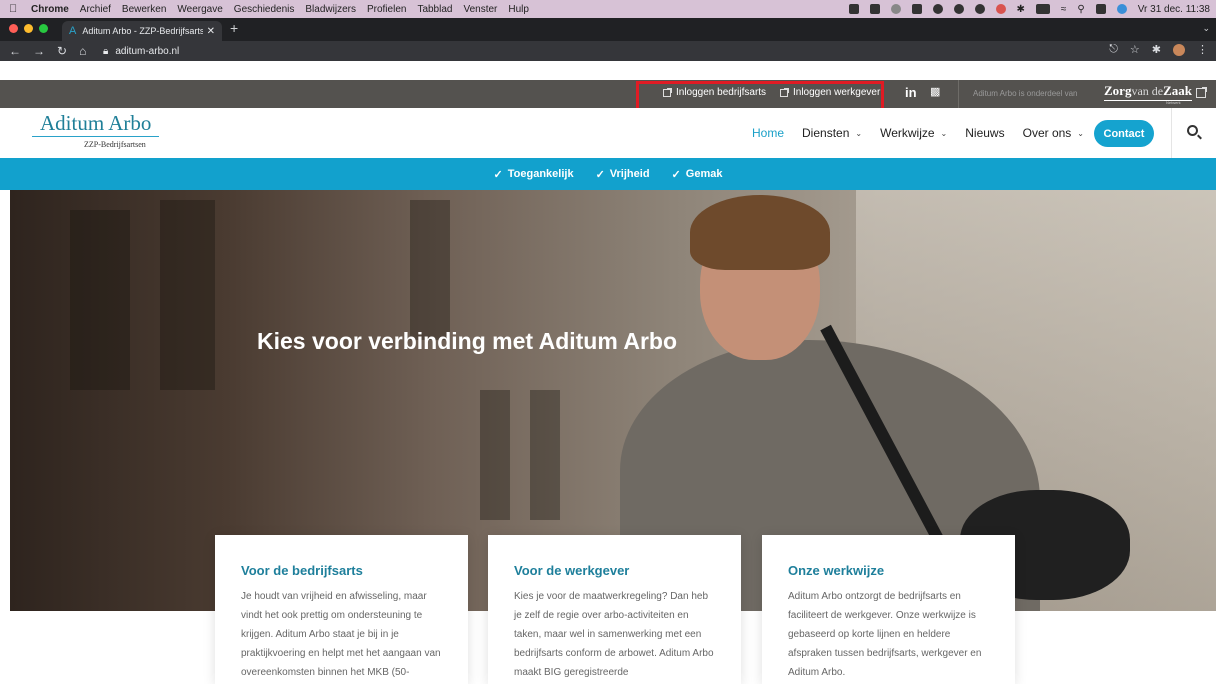 The height and width of the screenshot is (684, 1216). Describe the element at coordinates (837, 92) in the screenshot. I see `login-employer-label: Inloggen werkgever` at that location.